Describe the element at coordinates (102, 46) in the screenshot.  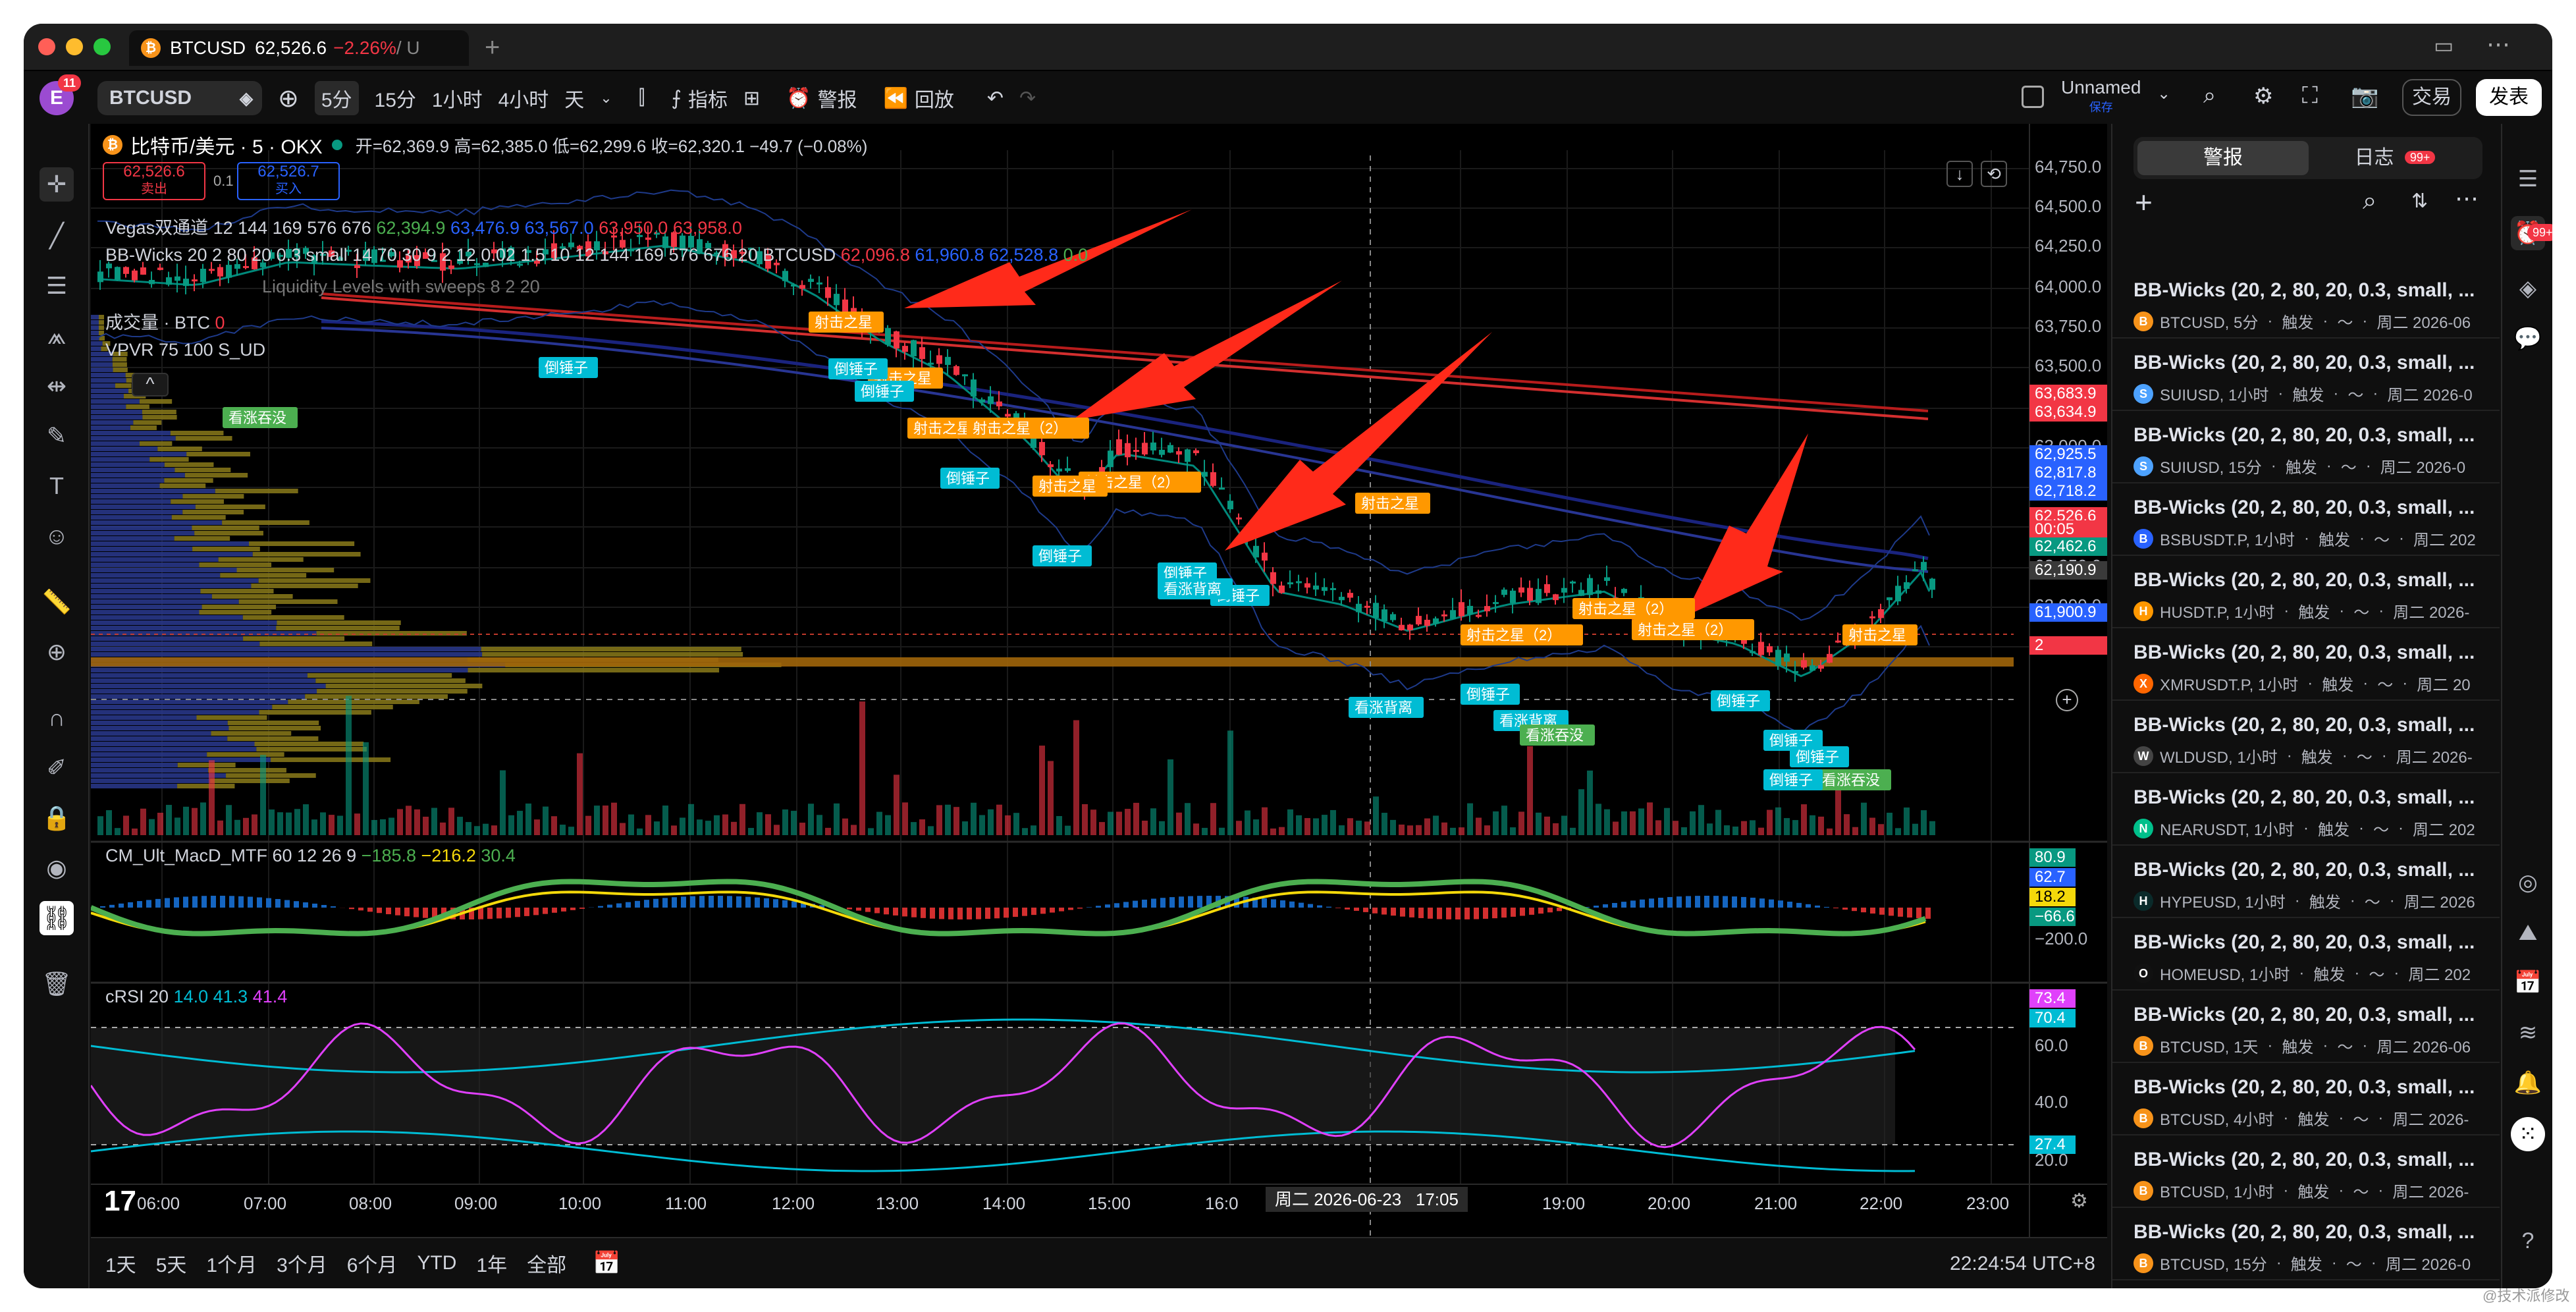
I see `zoom-window-button` at that location.